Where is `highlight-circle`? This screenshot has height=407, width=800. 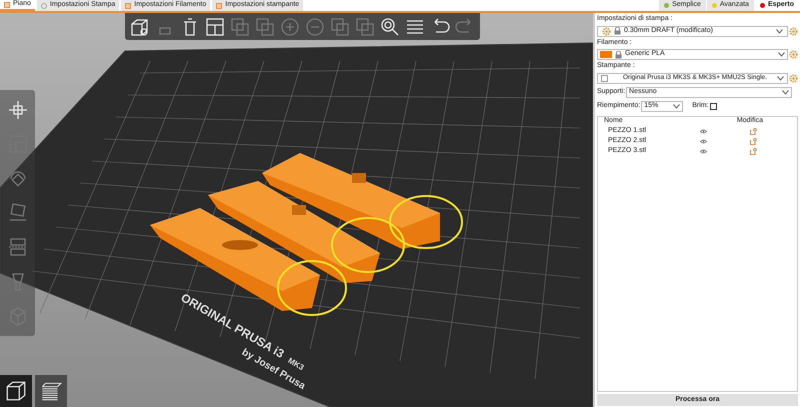 highlight-circle is located at coordinates (312, 288).